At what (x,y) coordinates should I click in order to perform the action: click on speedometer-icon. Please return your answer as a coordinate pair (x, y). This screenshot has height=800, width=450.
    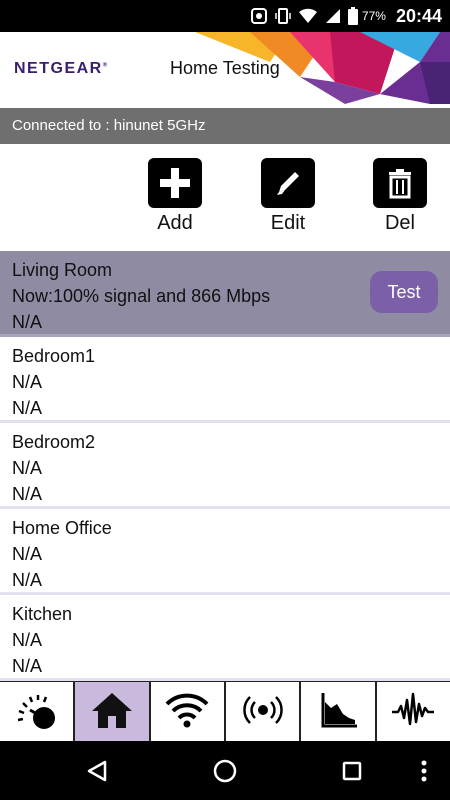
    Looking at the image, I should click on (37, 712).